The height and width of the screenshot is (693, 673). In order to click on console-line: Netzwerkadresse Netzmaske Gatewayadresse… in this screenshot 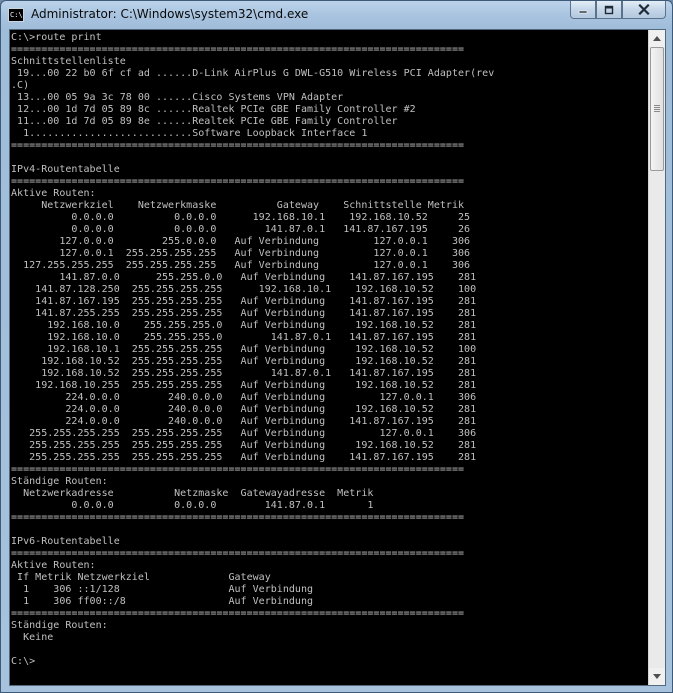, I will do `click(192, 493)`.